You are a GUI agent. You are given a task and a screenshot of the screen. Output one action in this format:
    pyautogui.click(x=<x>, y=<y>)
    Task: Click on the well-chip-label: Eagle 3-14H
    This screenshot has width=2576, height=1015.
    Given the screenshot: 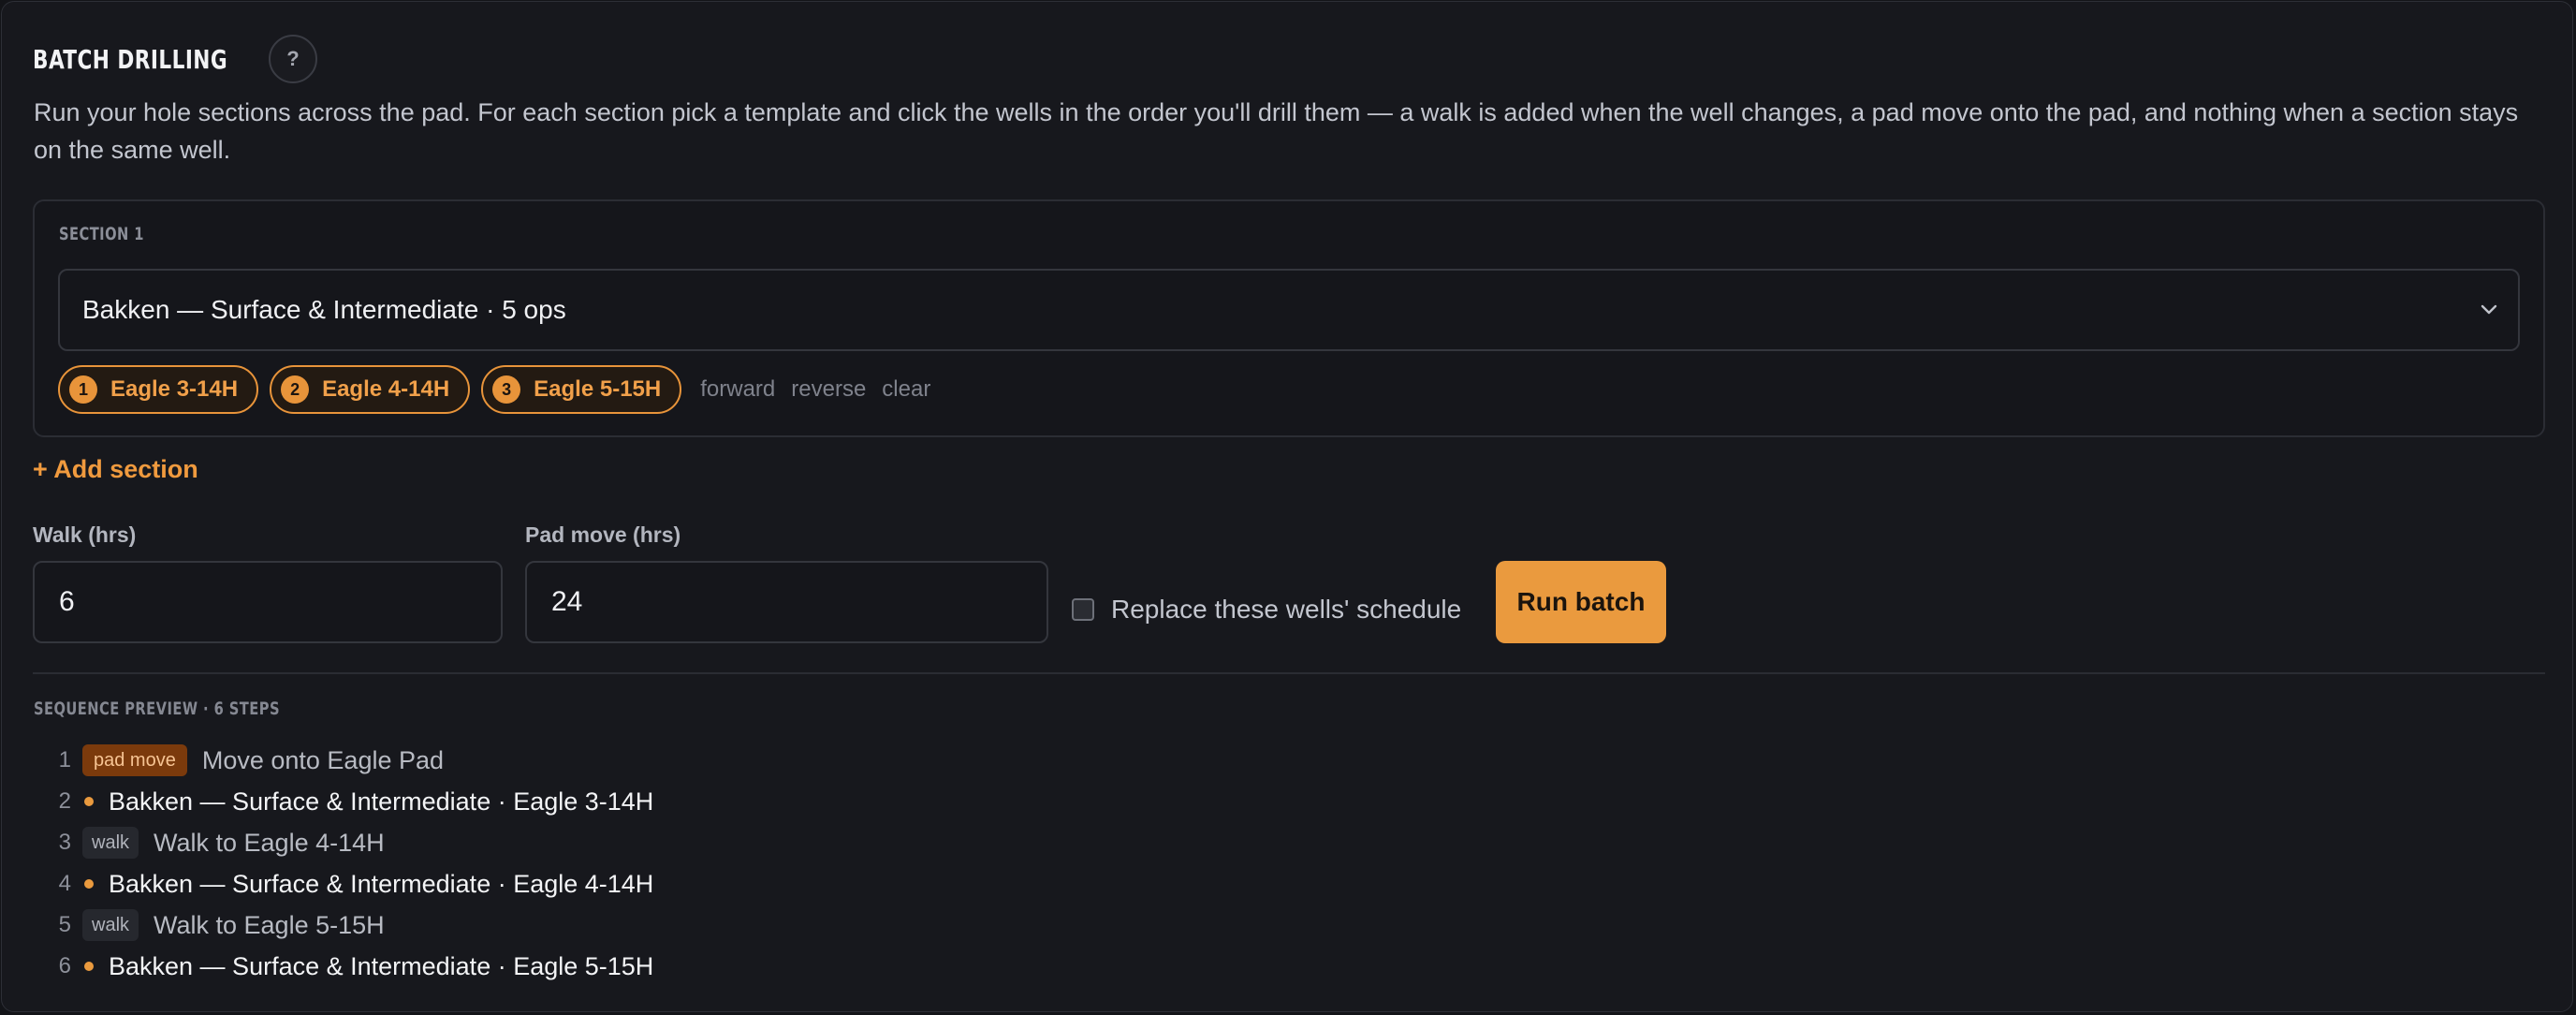 What is the action you would take?
    pyautogui.click(x=174, y=389)
    